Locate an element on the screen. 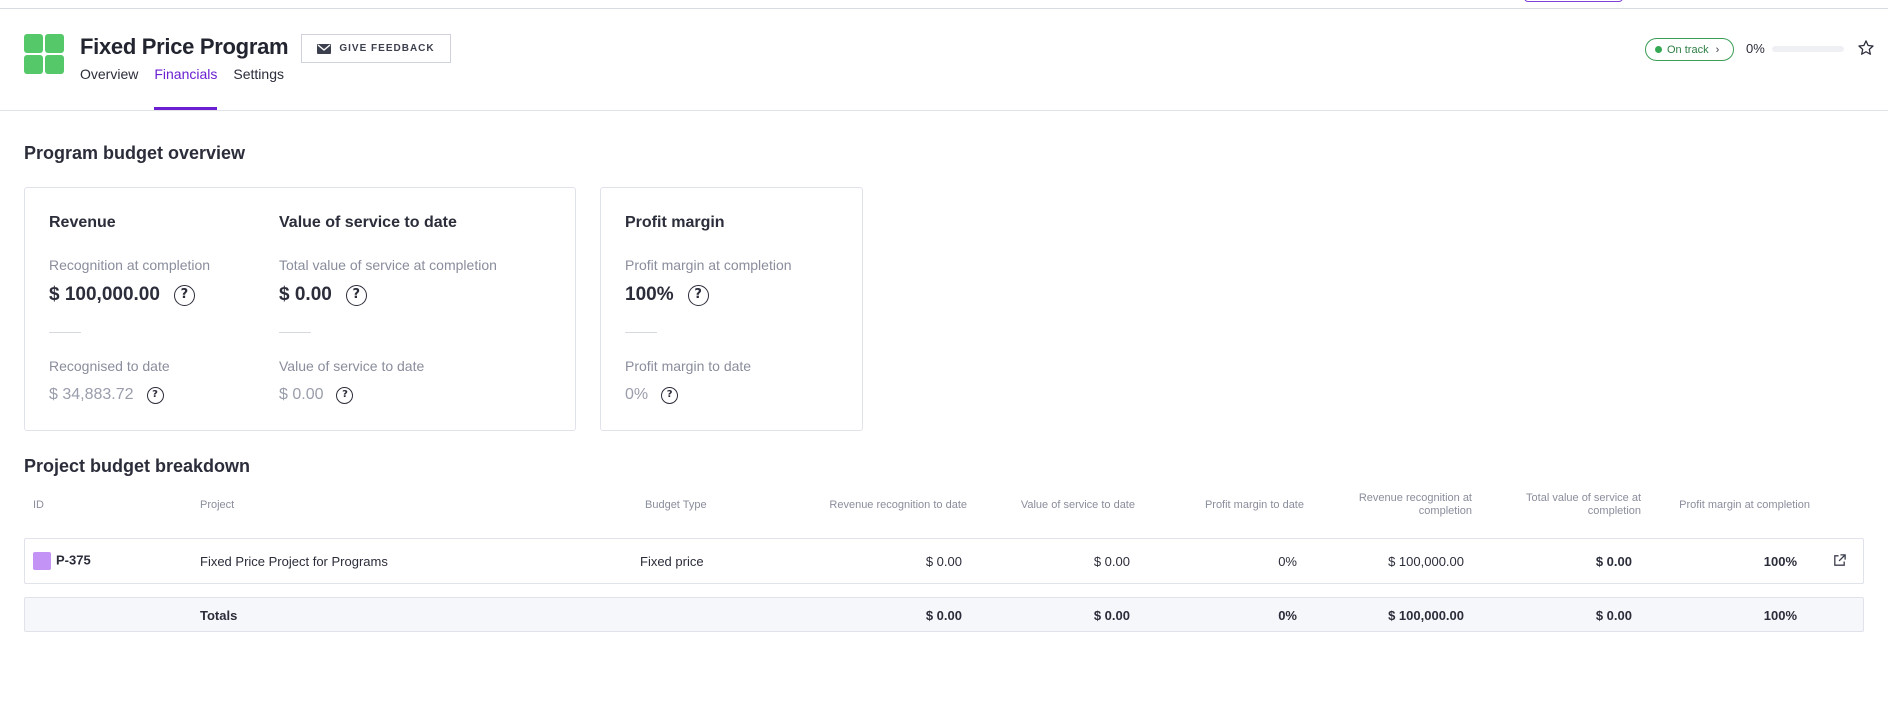 This screenshot has height=706, width=1888. service-to-date-cell: $ 0.00 is located at coordinates (1111, 561).